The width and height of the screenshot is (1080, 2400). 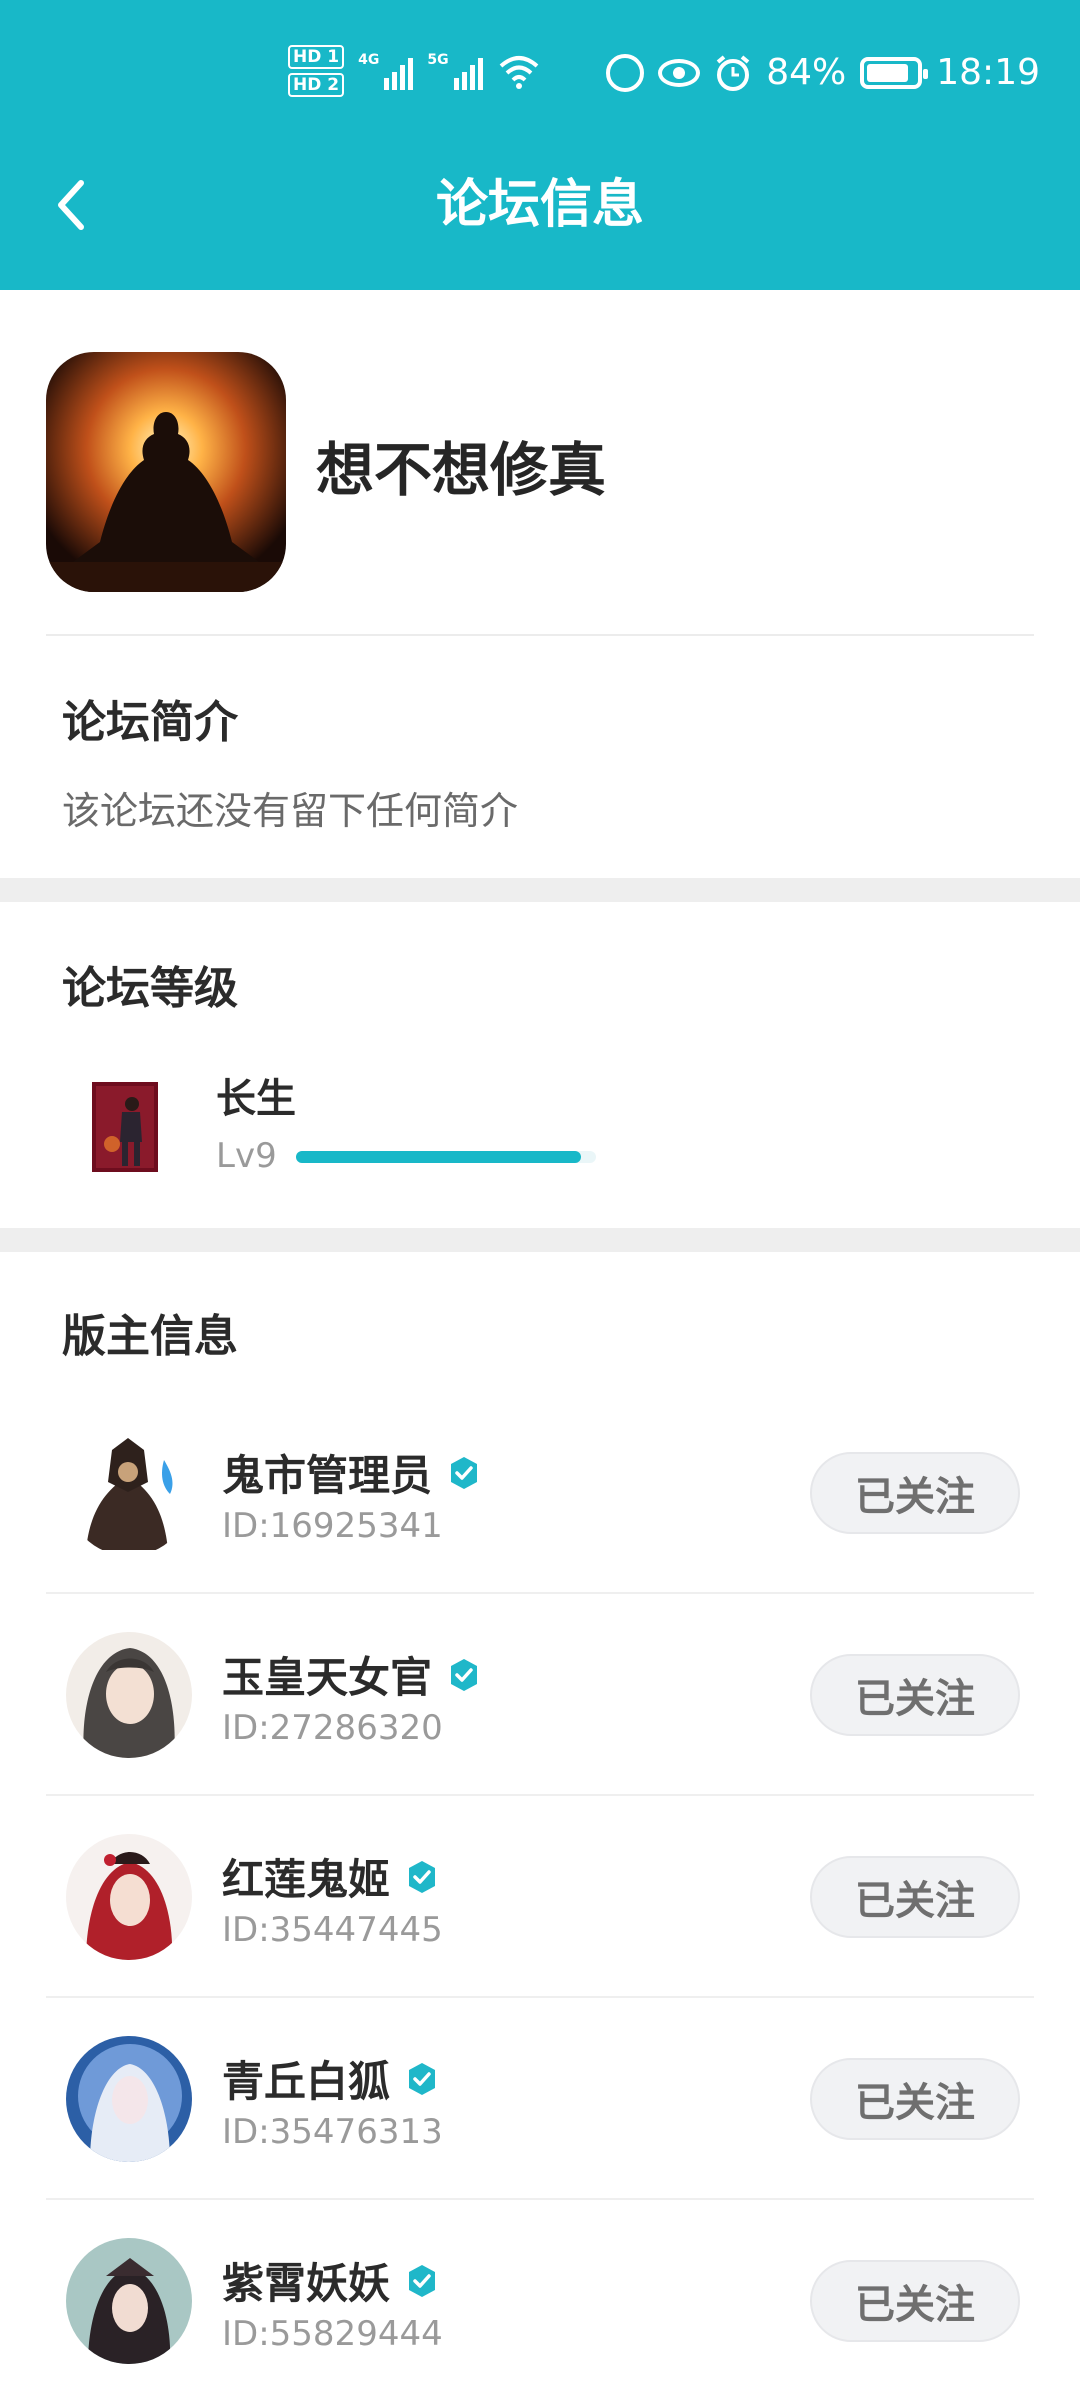 What do you see at coordinates (988, 72) in the screenshot?
I see `clock: 18:19` at bounding box center [988, 72].